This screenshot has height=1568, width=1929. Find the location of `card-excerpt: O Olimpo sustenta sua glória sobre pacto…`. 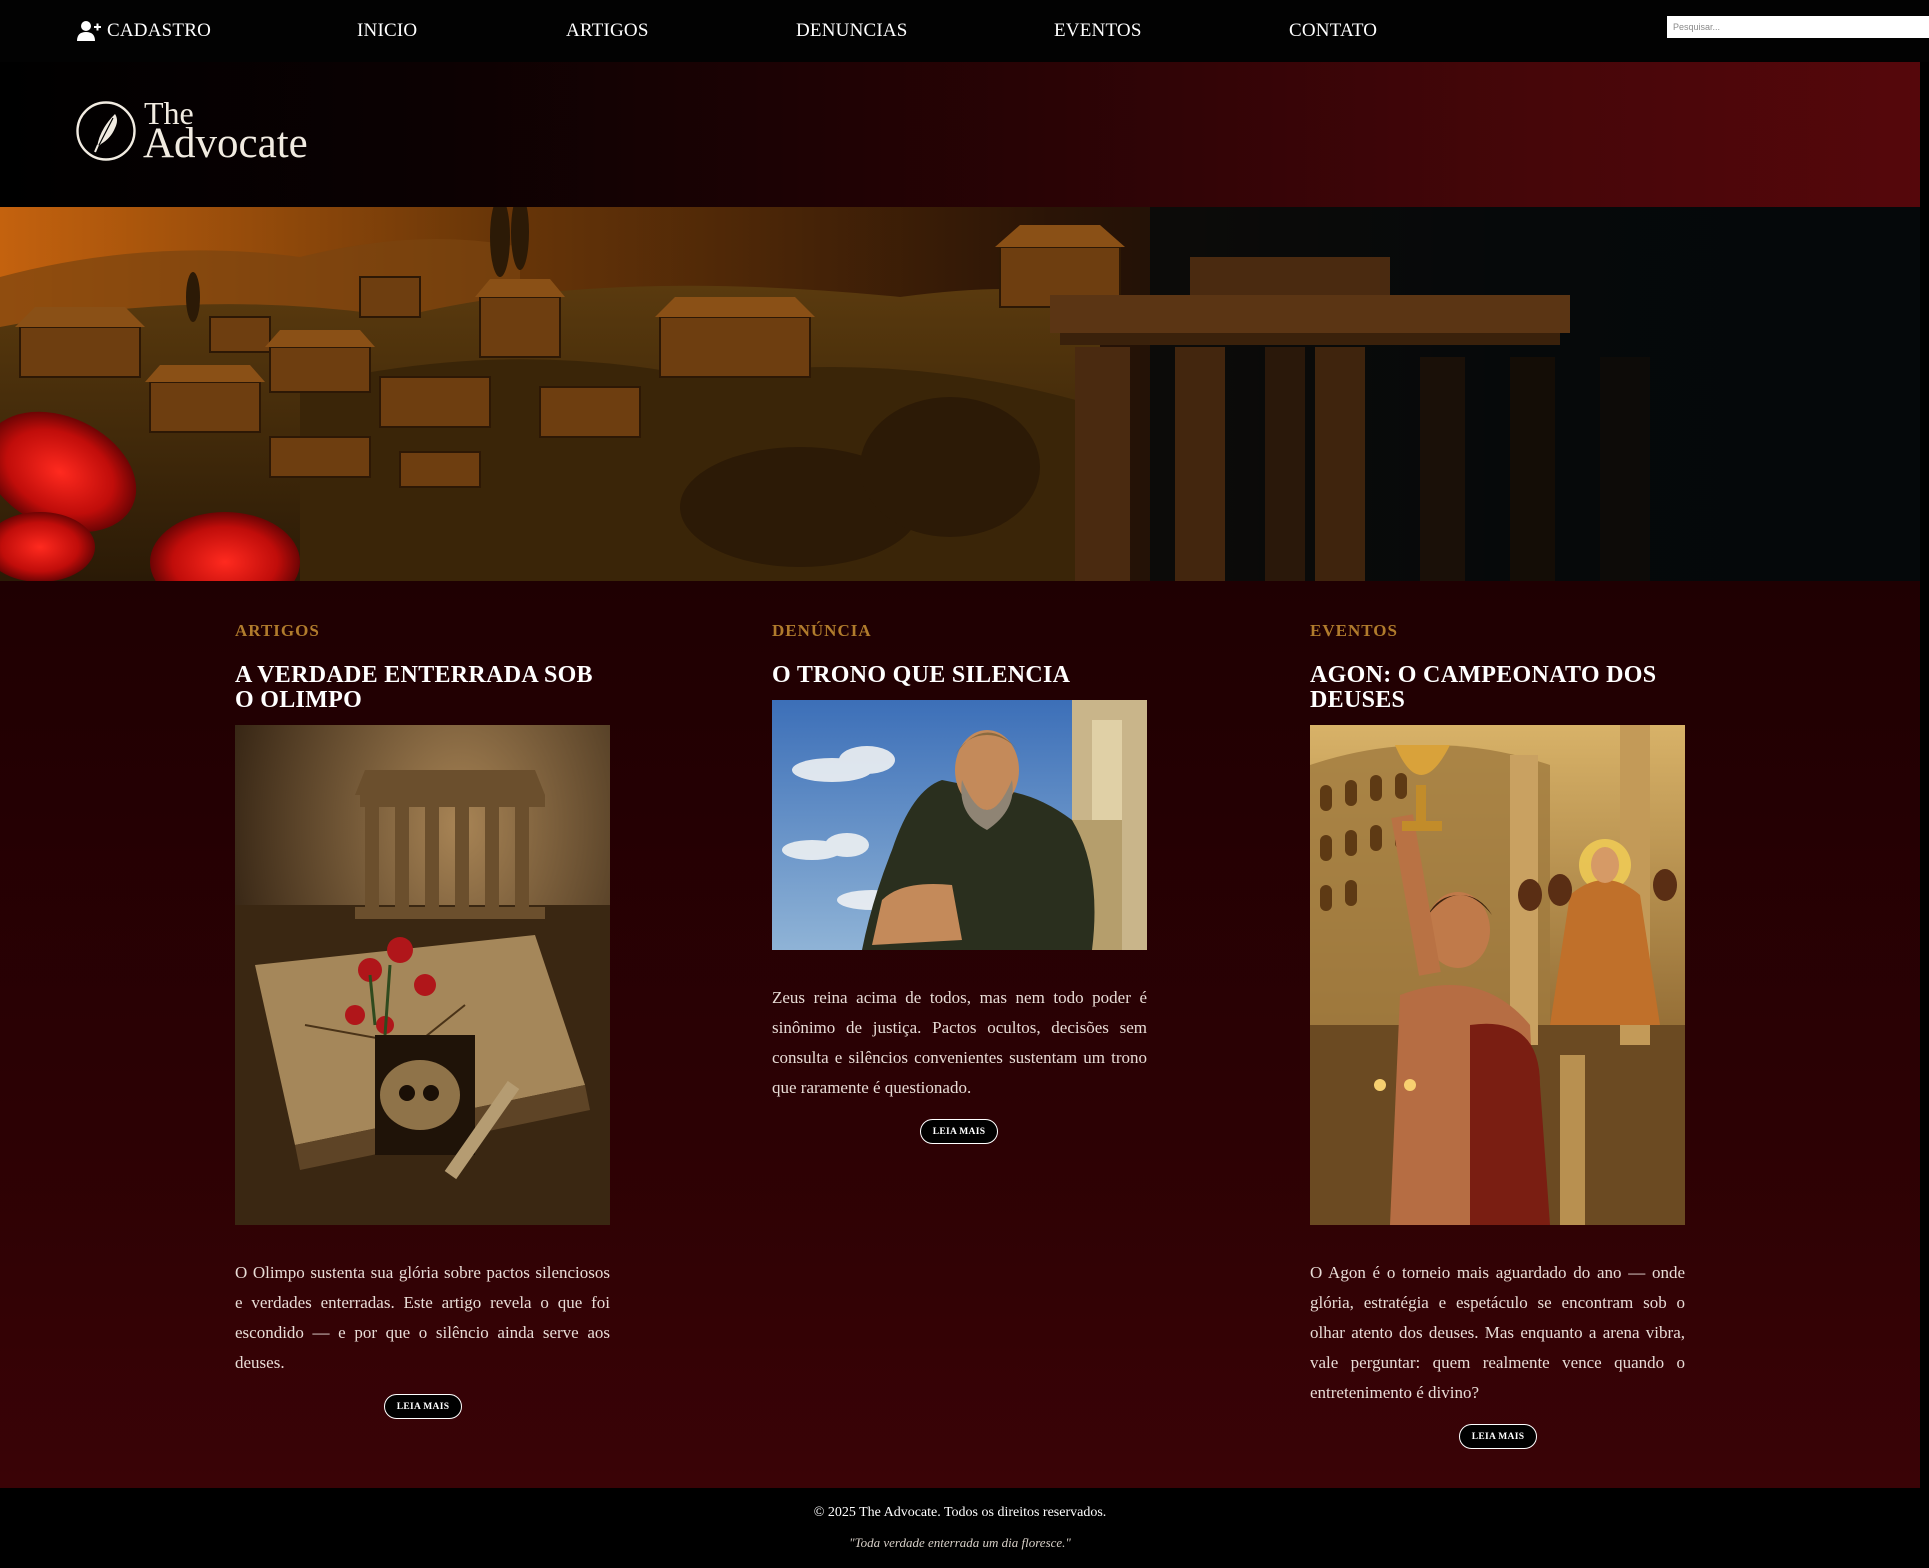

card-excerpt: O Olimpo sustenta sua glória sobre pacto… is located at coordinates (422, 1317).